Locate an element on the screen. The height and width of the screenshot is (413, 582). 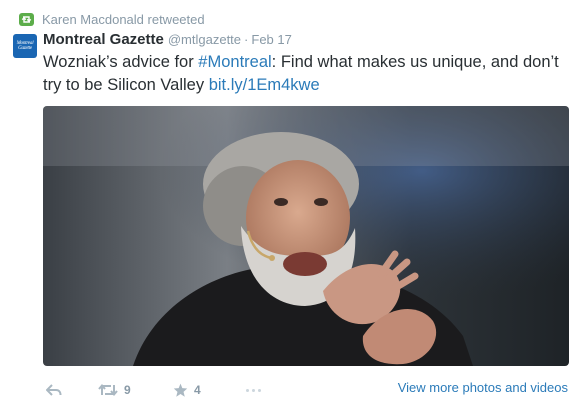
retweet-button: 9 is located at coordinates (114, 390).